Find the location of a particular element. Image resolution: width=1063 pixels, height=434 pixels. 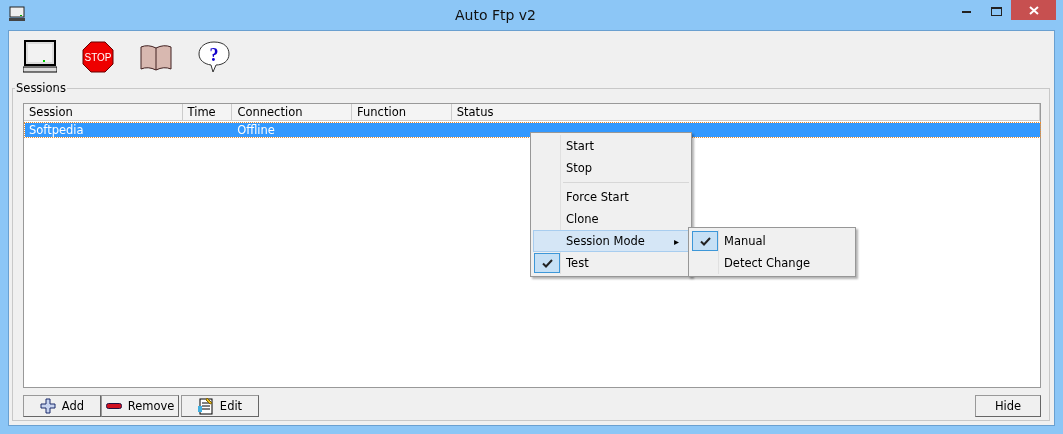

column-header: Function is located at coordinates (402, 112).